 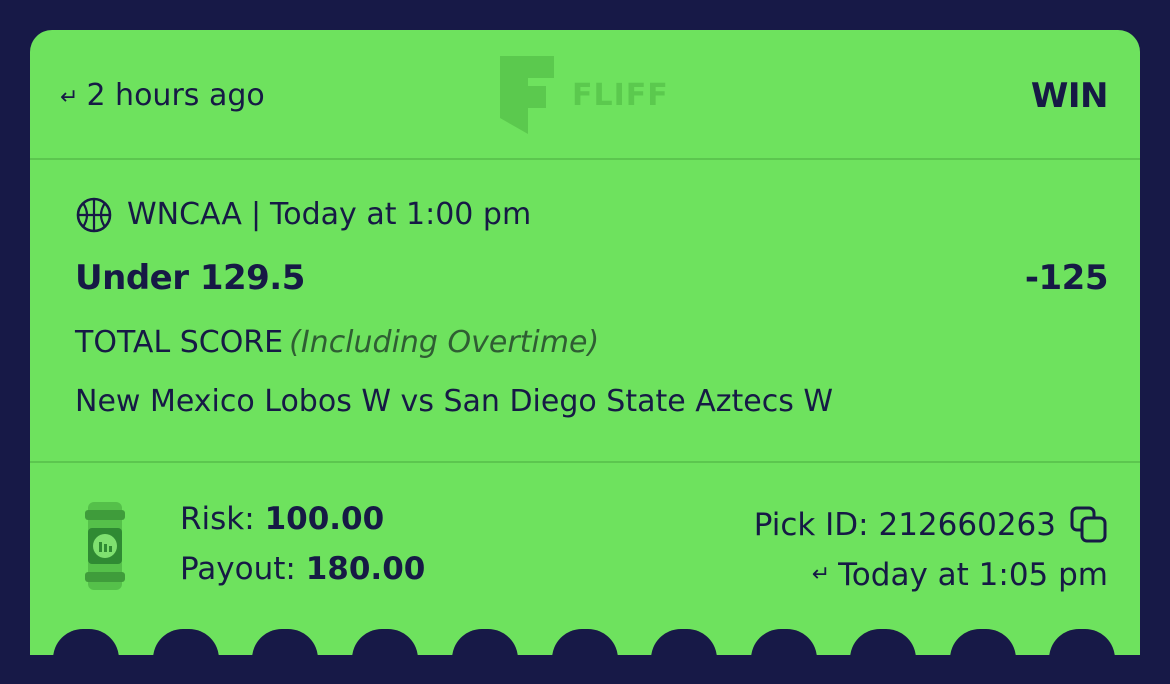 What do you see at coordinates (190, 278) in the screenshot?
I see `pick-selection: Under 129.5` at bounding box center [190, 278].